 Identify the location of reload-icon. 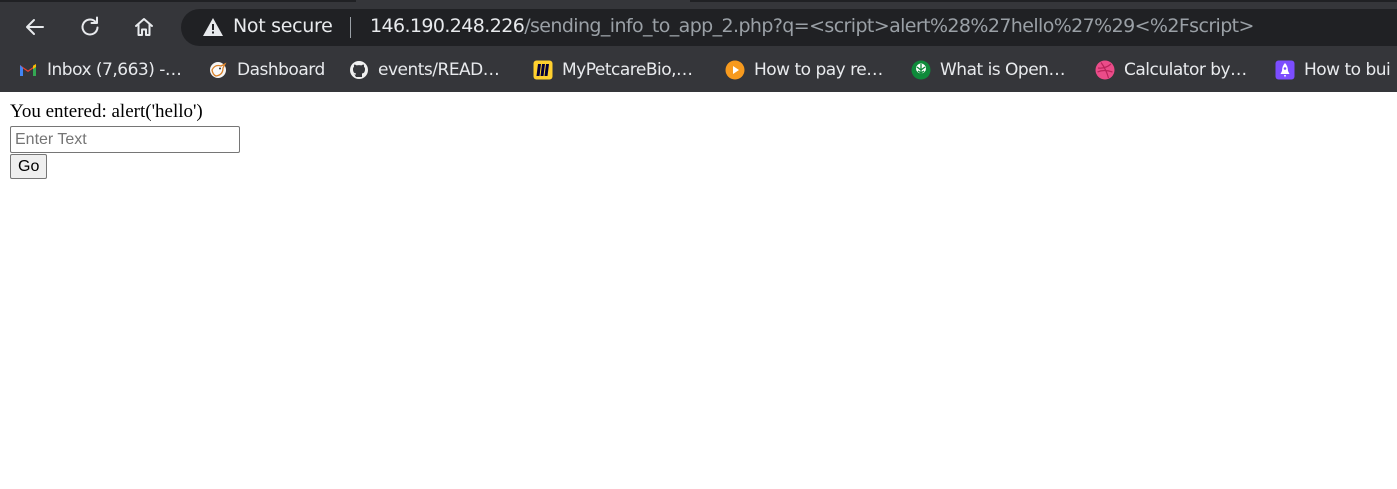
(90, 26).